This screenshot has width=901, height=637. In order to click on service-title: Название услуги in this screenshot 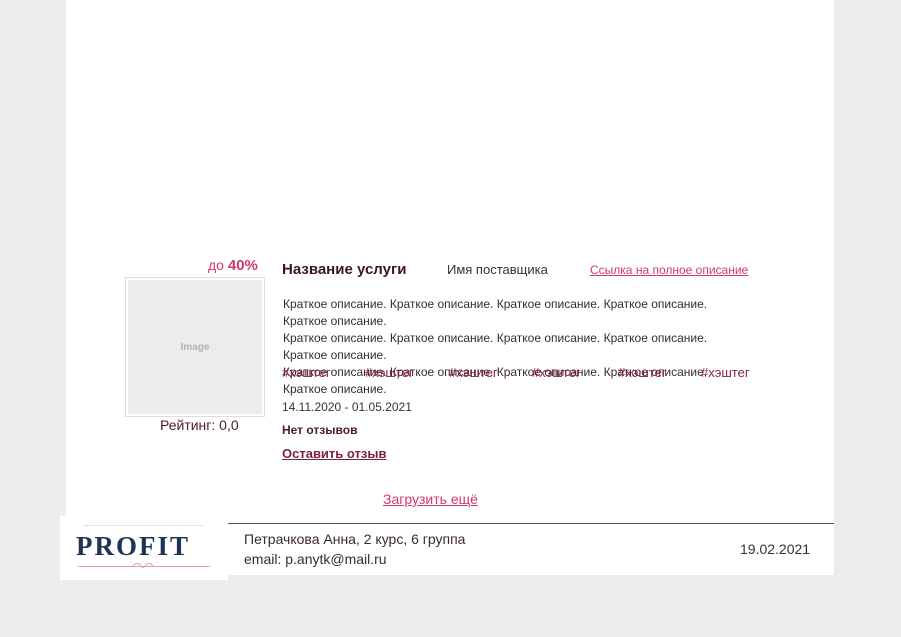, I will do `click(344, 269)`.